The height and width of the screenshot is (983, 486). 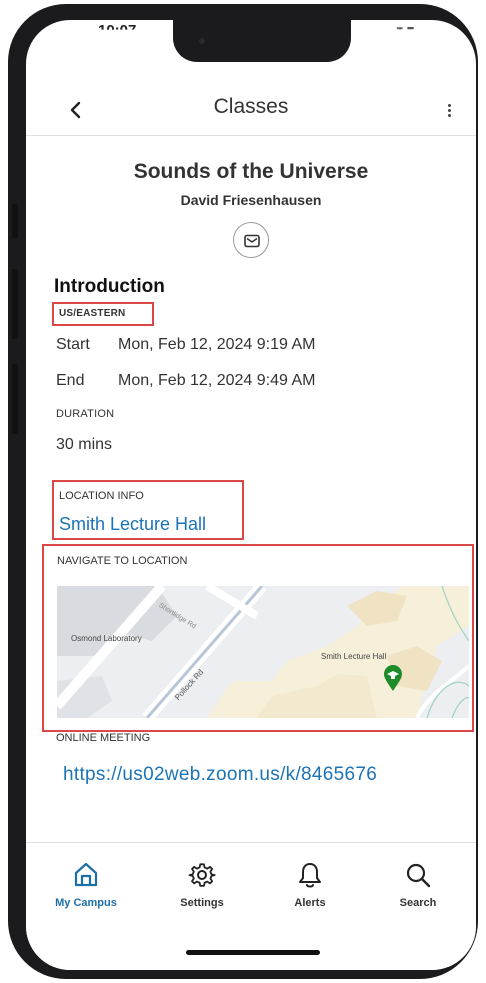 What do you see at coordinates (103, 738) in the screenshot?
I see `online-meeting-label: ONLINE MEETING` at bounding box center [103, 738].